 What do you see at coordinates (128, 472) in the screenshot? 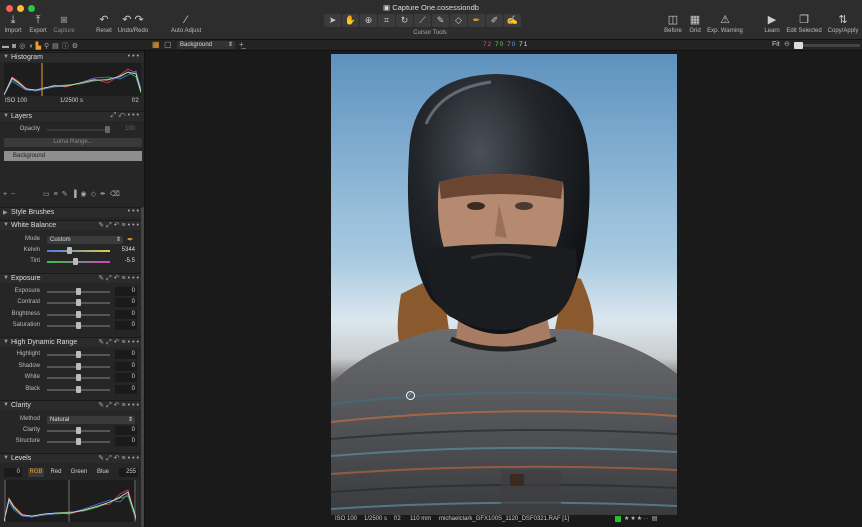
I see `levels-high-value: 255` at bounding box center [128, 472].